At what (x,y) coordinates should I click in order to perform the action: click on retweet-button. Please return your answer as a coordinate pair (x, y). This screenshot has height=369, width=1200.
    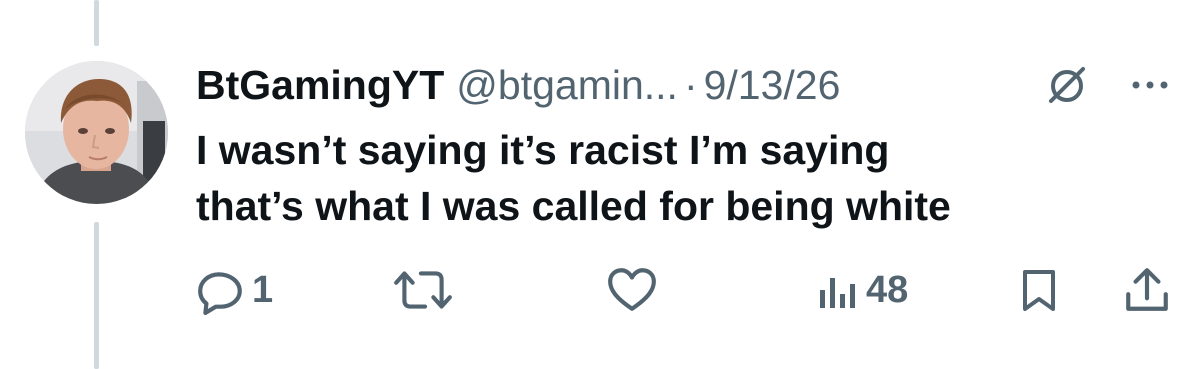
    Looking at the image, I should click on (423, 290).